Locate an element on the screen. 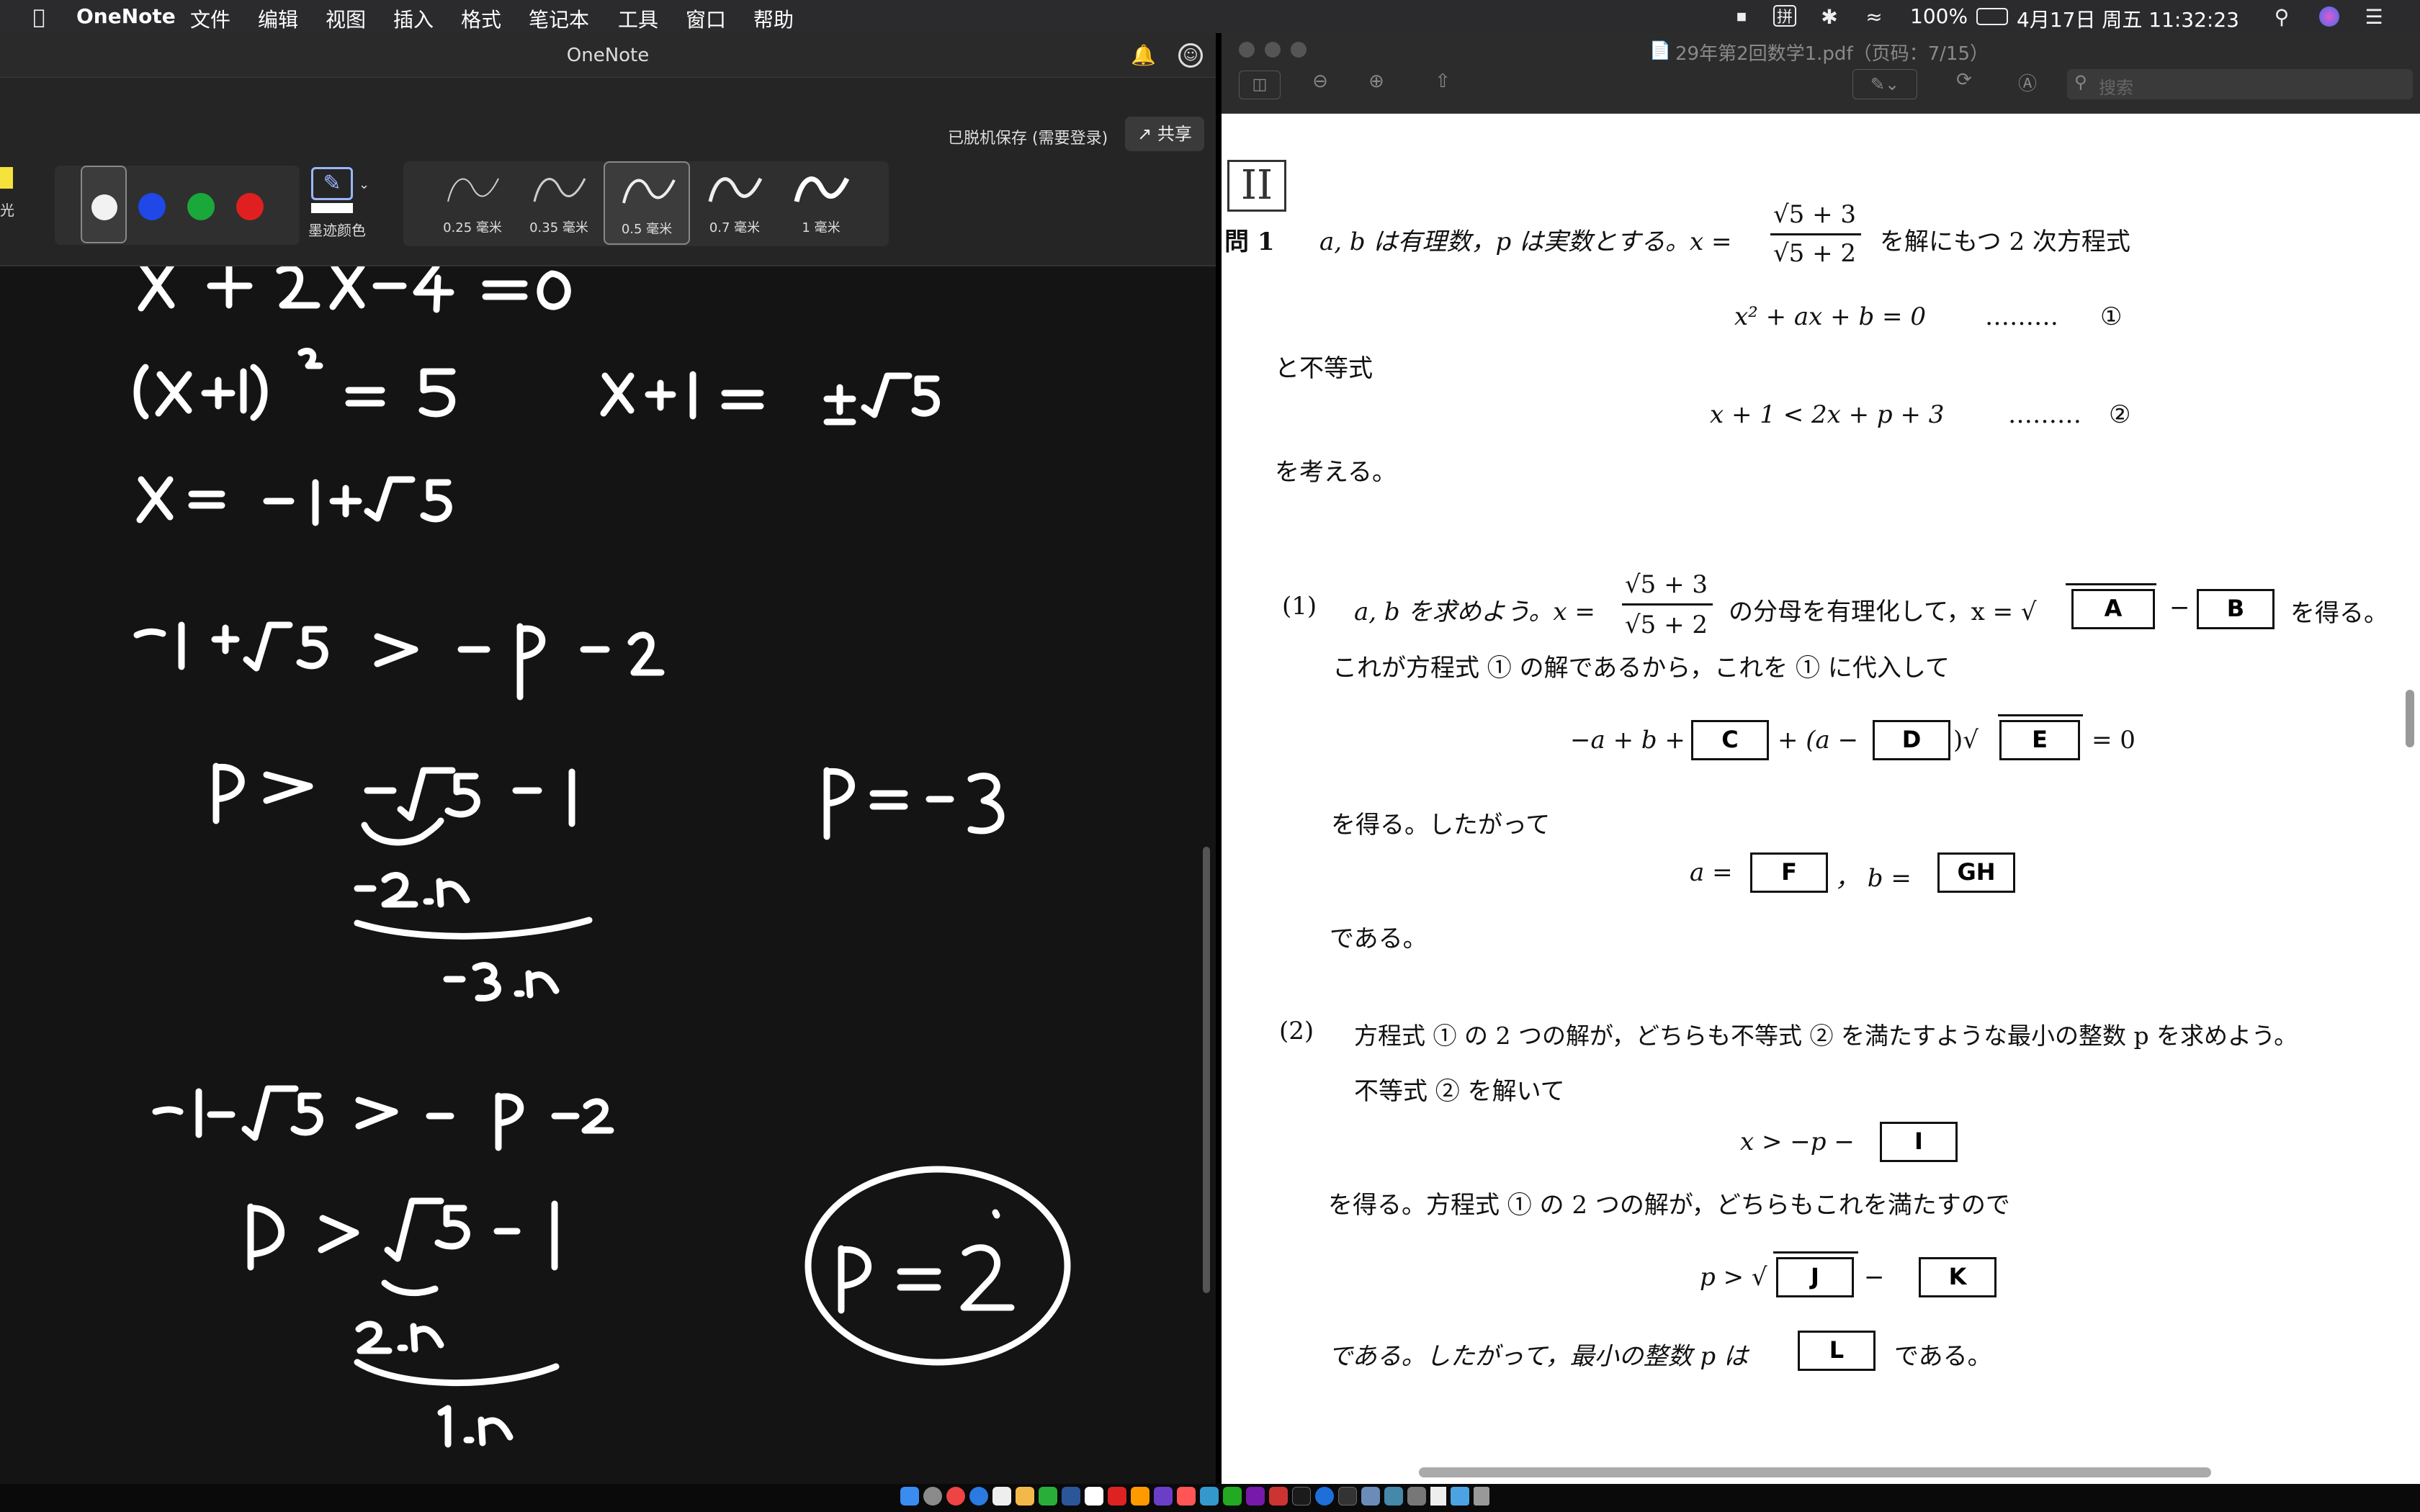 The width and height of the screenshot is (2420, 1512). finder-icon is located at coordinates (909, 1496).